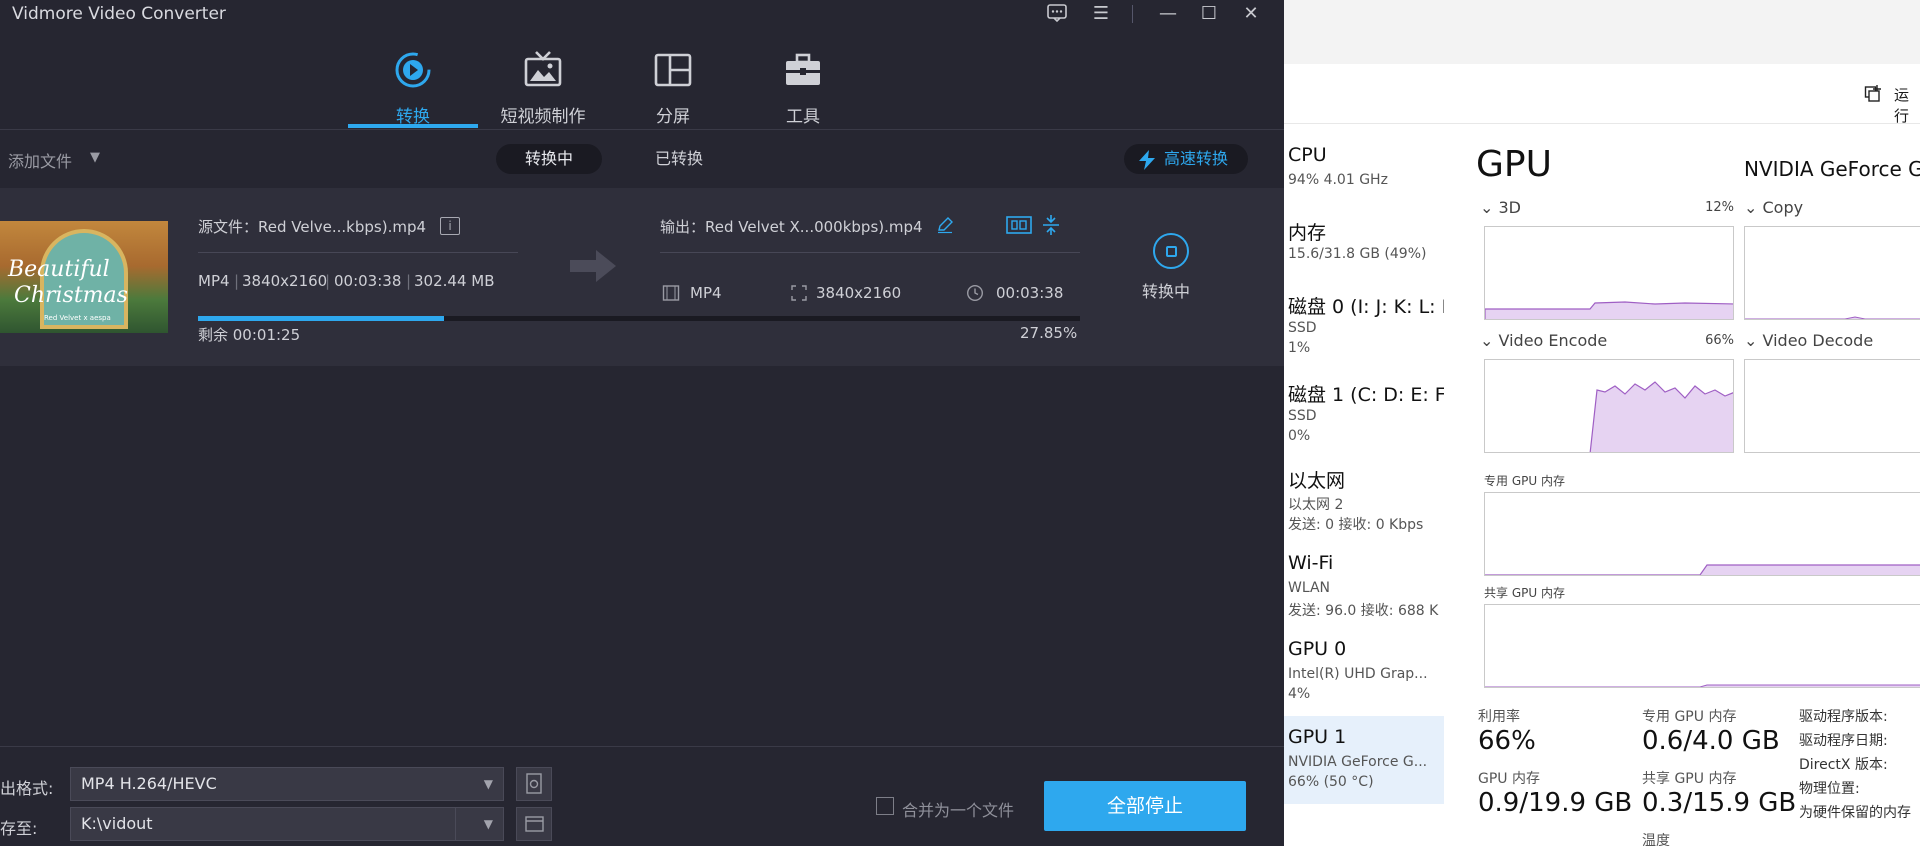 This screenshot has width=1920, height=846. What do you see at coordinates (679, 159) in the screenshot?
I see `tab-converted: 已转换` at bounding box center [679, 159].